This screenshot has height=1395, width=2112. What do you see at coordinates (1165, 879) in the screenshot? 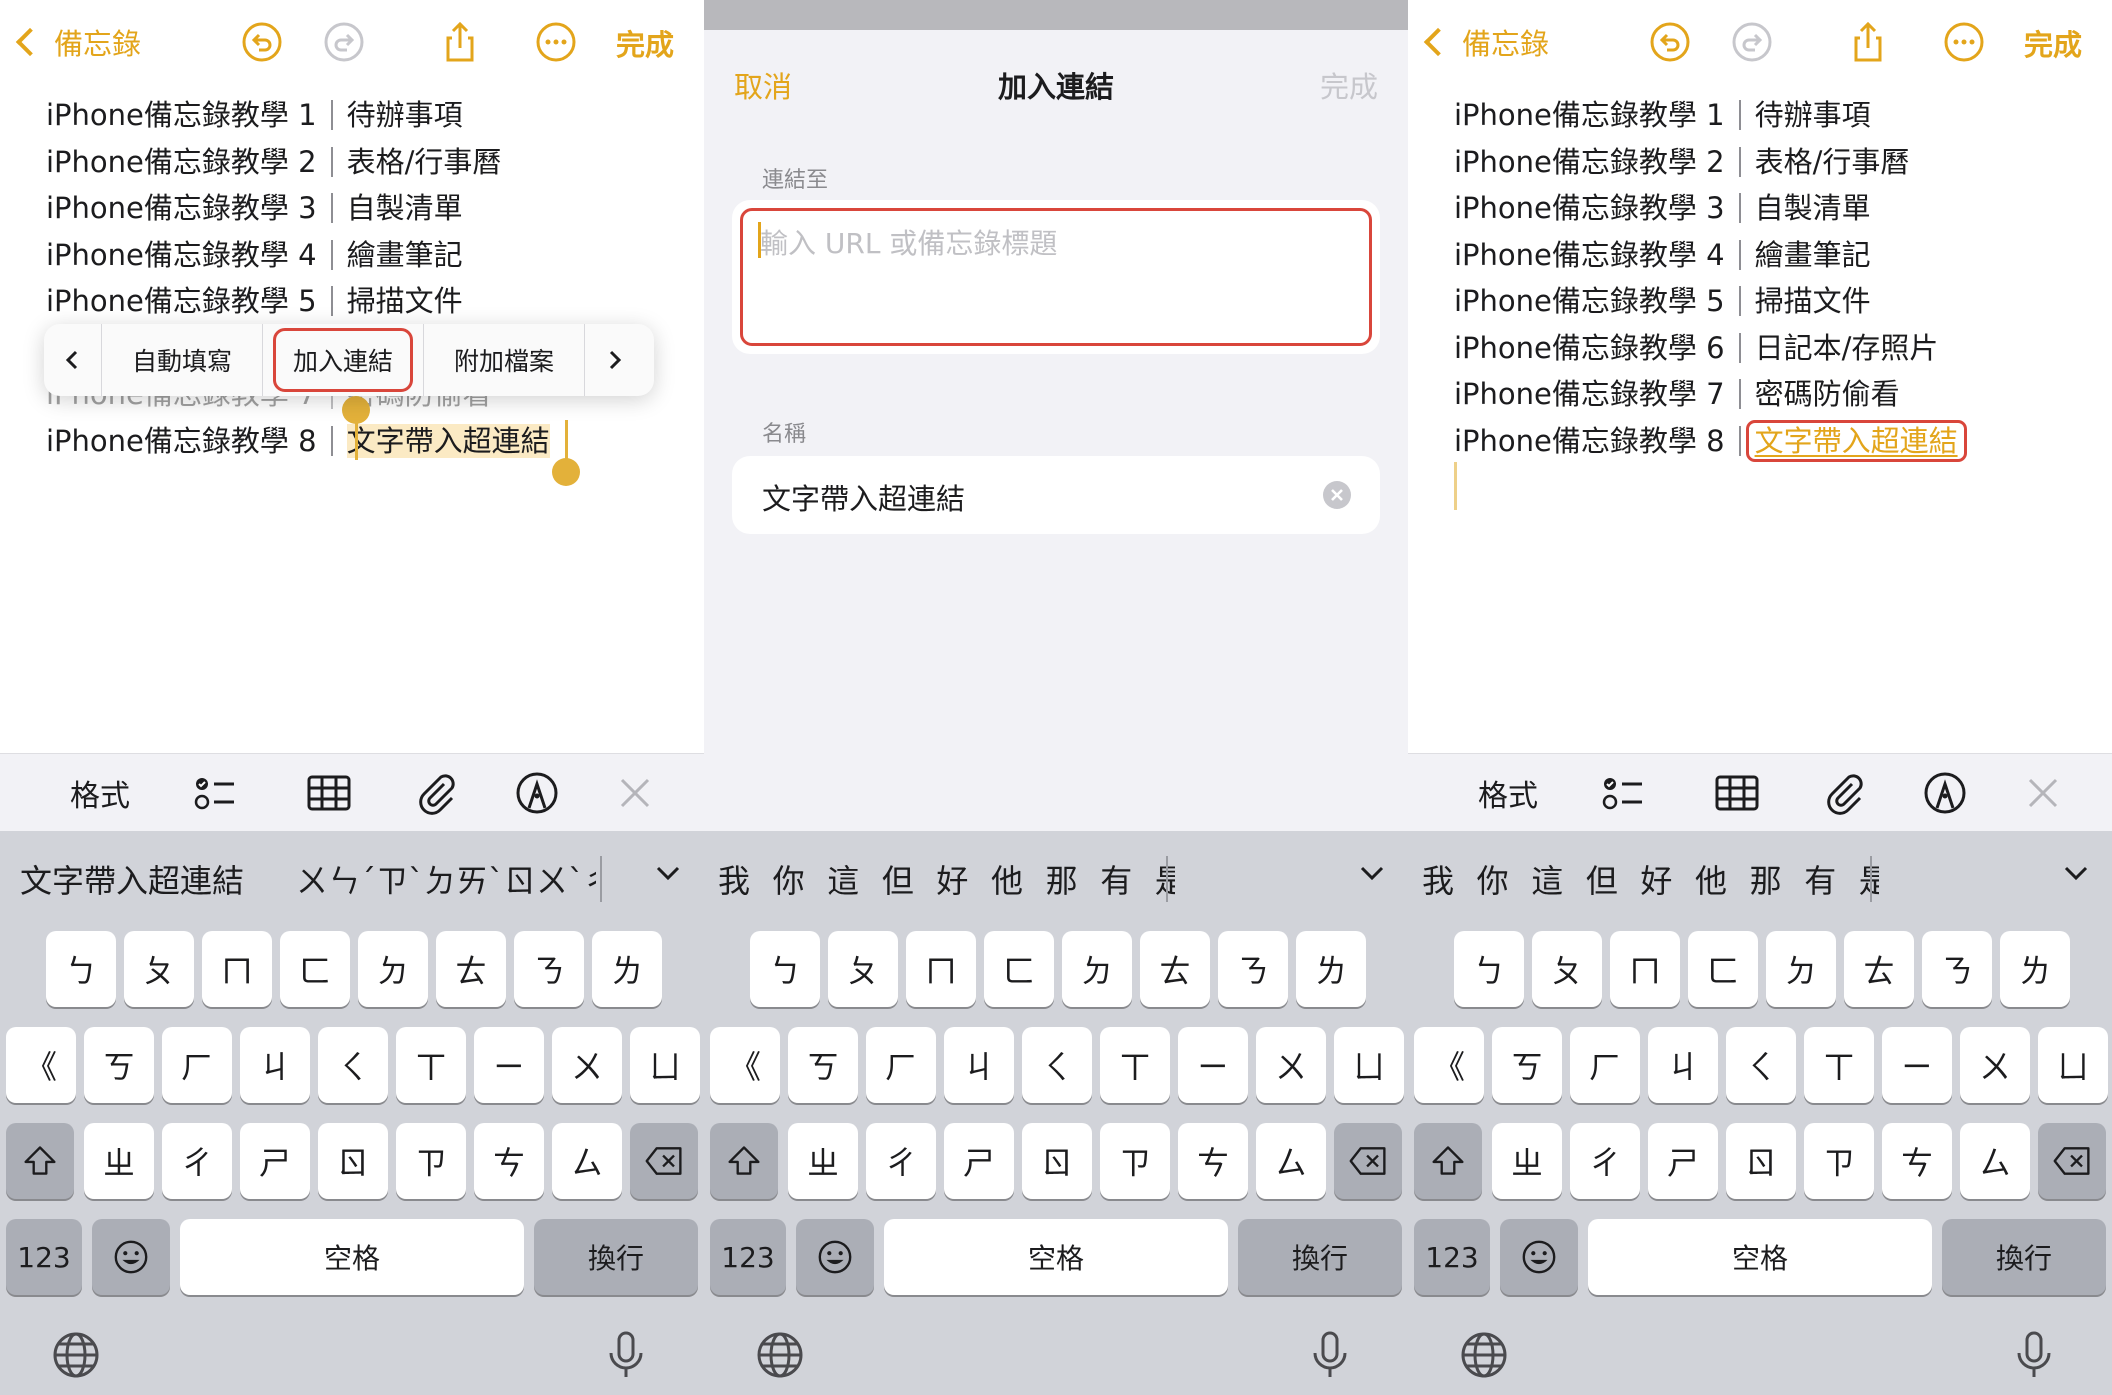
I see `candidate-word: 是` at bounding box center [1165, 879].